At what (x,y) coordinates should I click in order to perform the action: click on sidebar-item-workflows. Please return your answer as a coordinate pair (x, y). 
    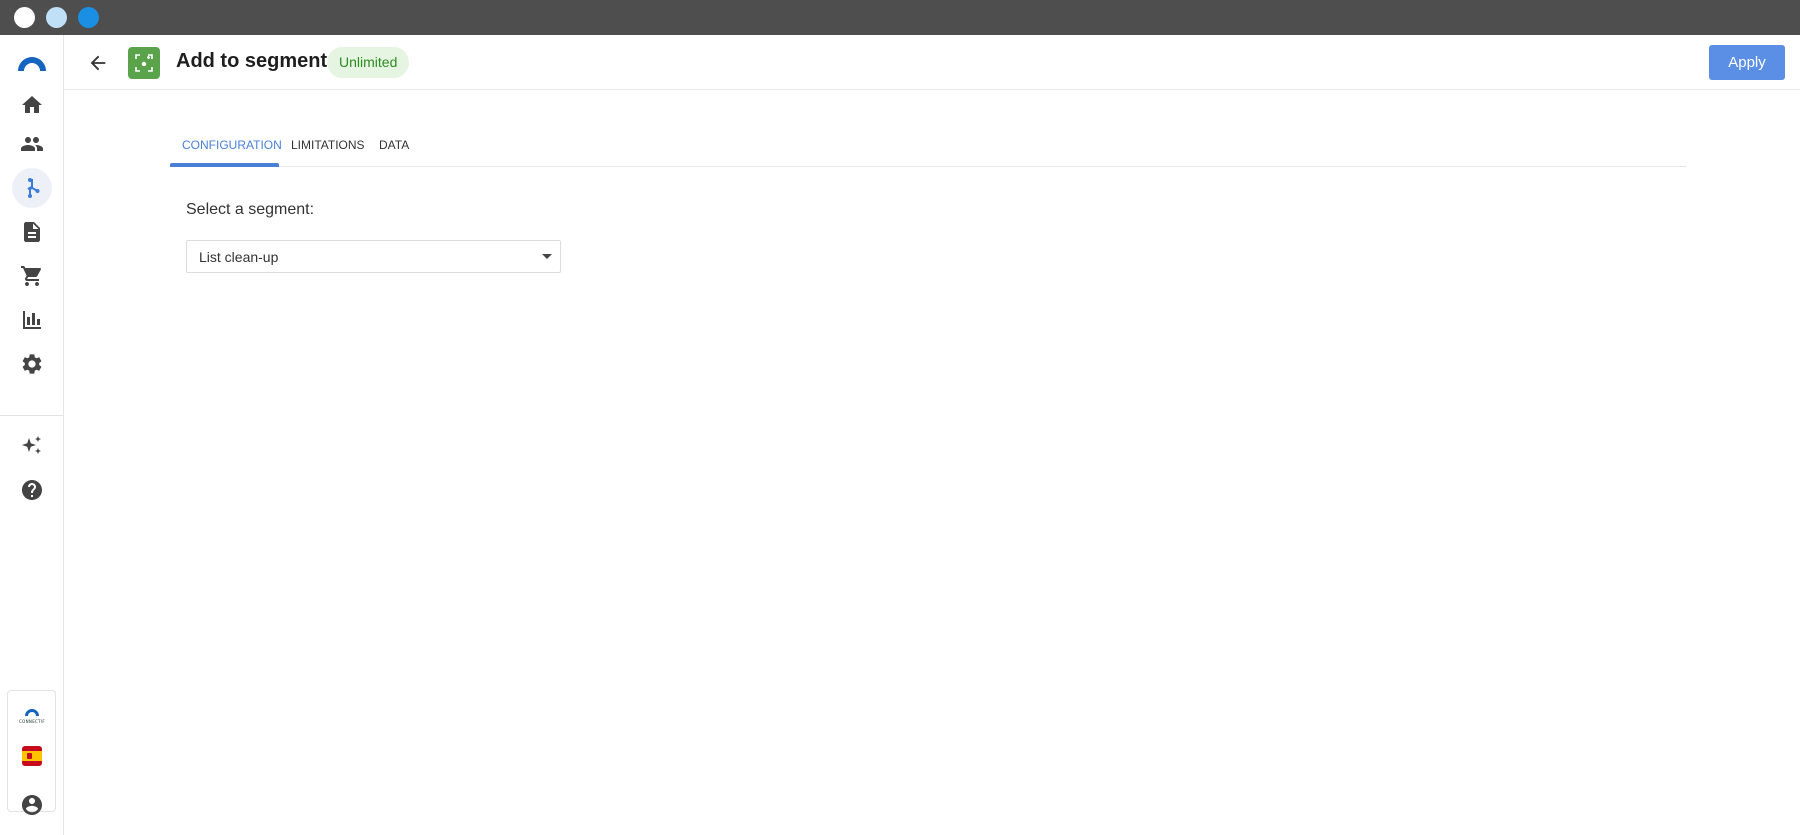
    Looking at the image, I should click on (32, 188).